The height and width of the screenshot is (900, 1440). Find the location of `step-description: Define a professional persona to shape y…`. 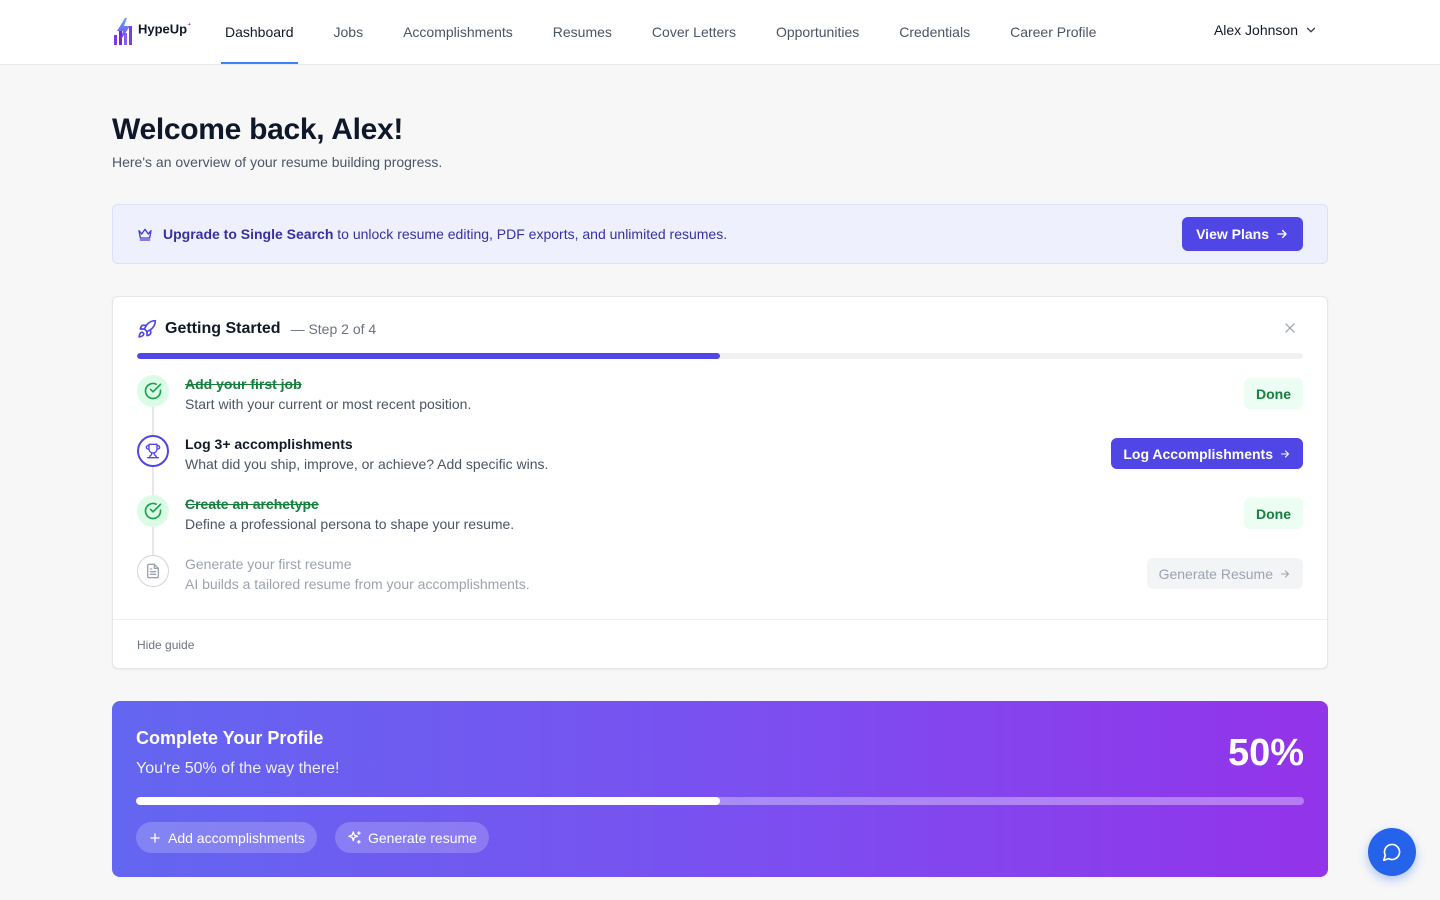

step-description: Define a professional persona to shape y… is located at coordinates (350, 524).